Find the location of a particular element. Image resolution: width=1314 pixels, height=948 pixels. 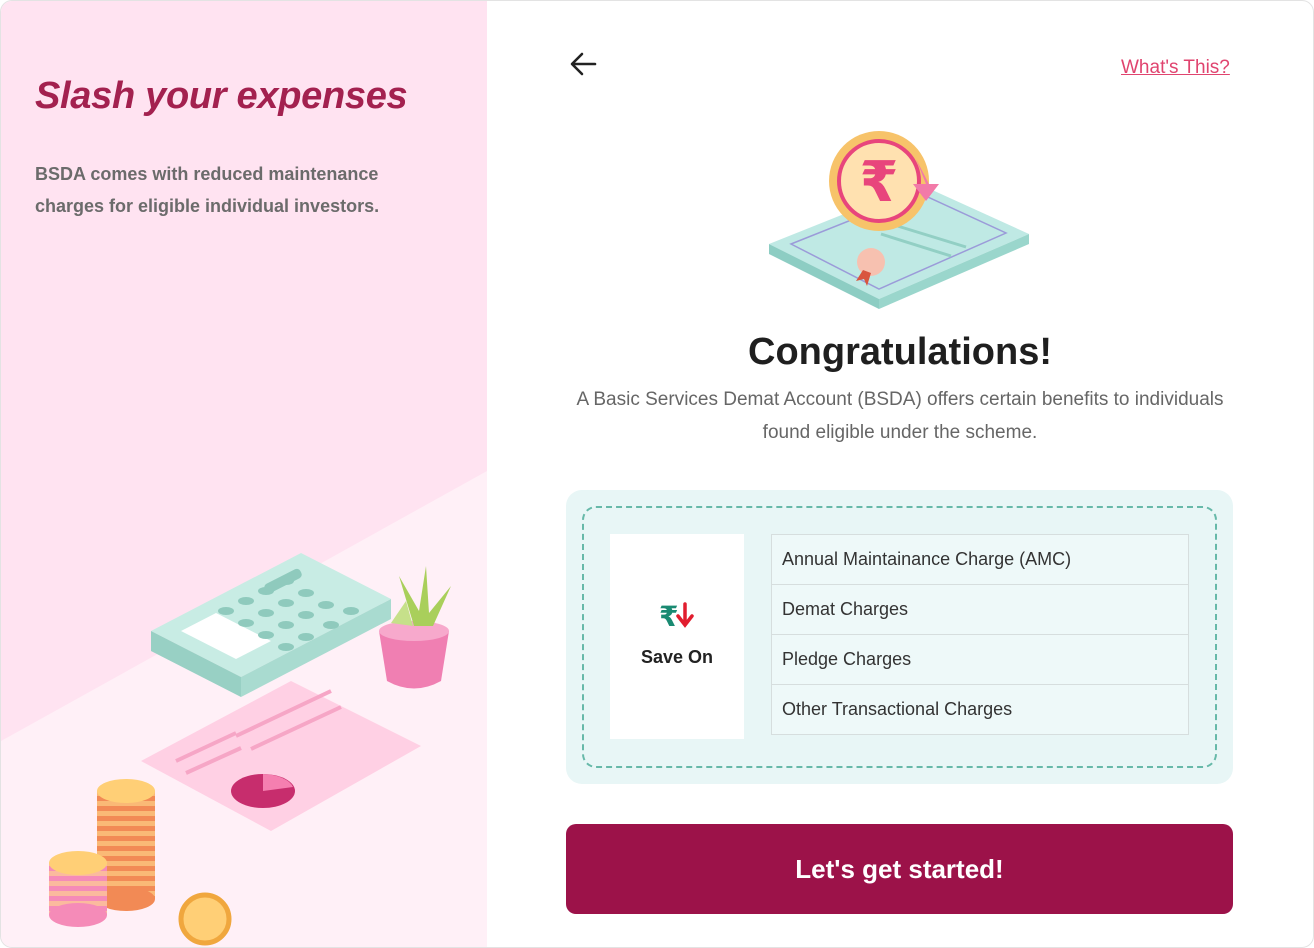

save-on-tile: ₹ Save On is located at coordinates (677, 636).